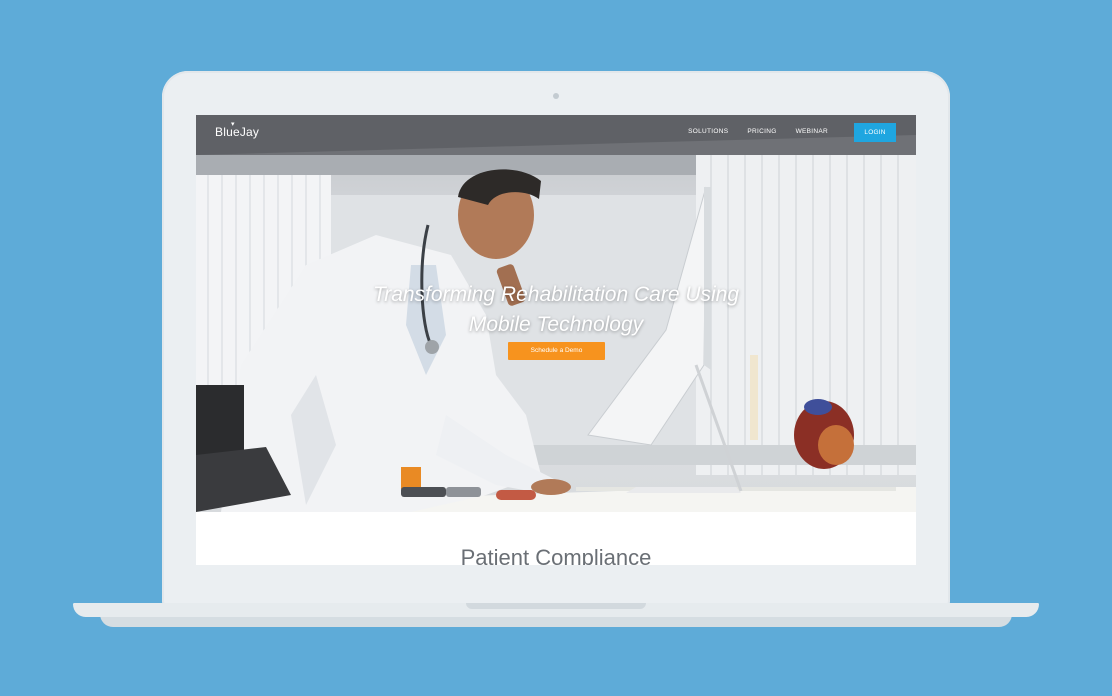 This screenshot has width=1112, height=696. What do you see at coordinates (875, 132) in the screenshot?
I see `login-button: LOGIN` at bounding box center [875, 132].